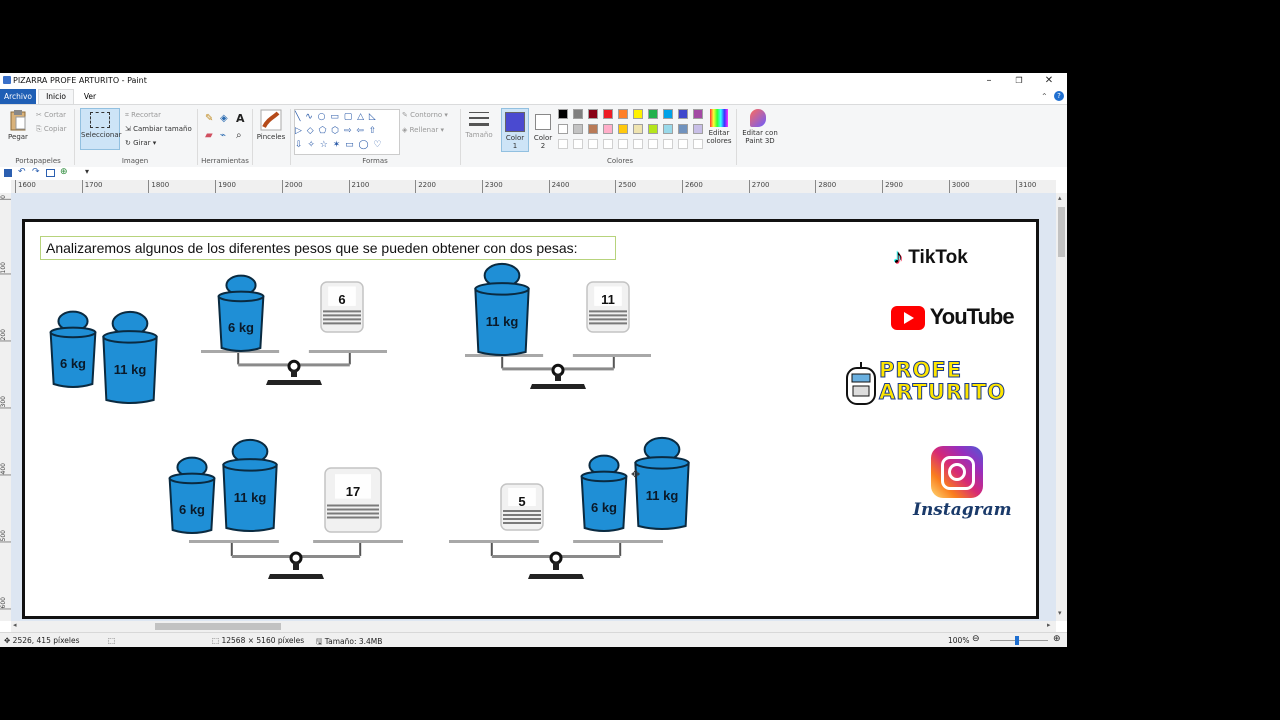 The width and height of the screenshot is (1280, 720). What do you see at coordinates (479, 135) in the screenshot?
I see `size-label: Tamaño` at bounding box center [479, 135].